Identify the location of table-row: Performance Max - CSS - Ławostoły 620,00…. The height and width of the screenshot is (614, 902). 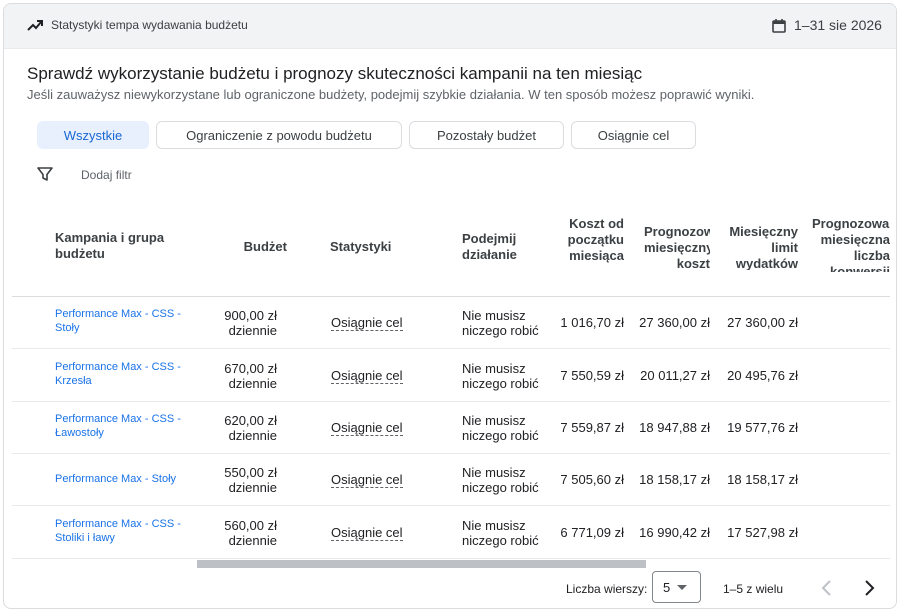
(451, 428).